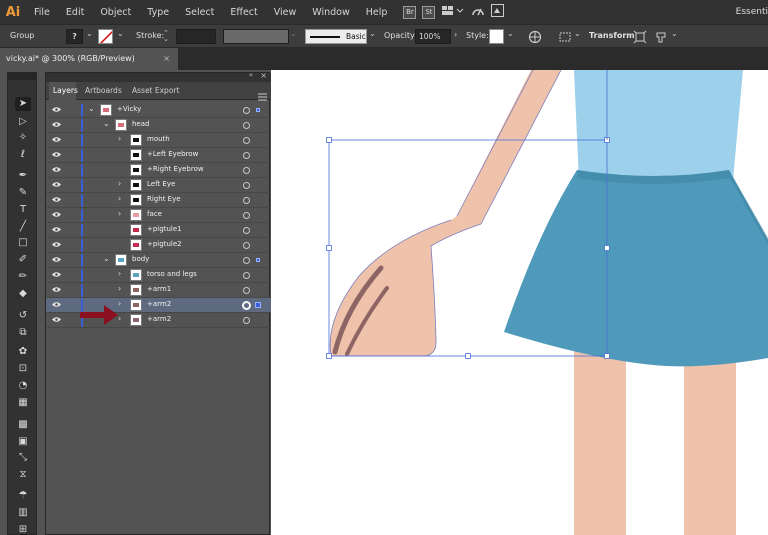  Describe the element at coordinates (140, 124) in the screenshot. I see `layer-name: head` at that location.